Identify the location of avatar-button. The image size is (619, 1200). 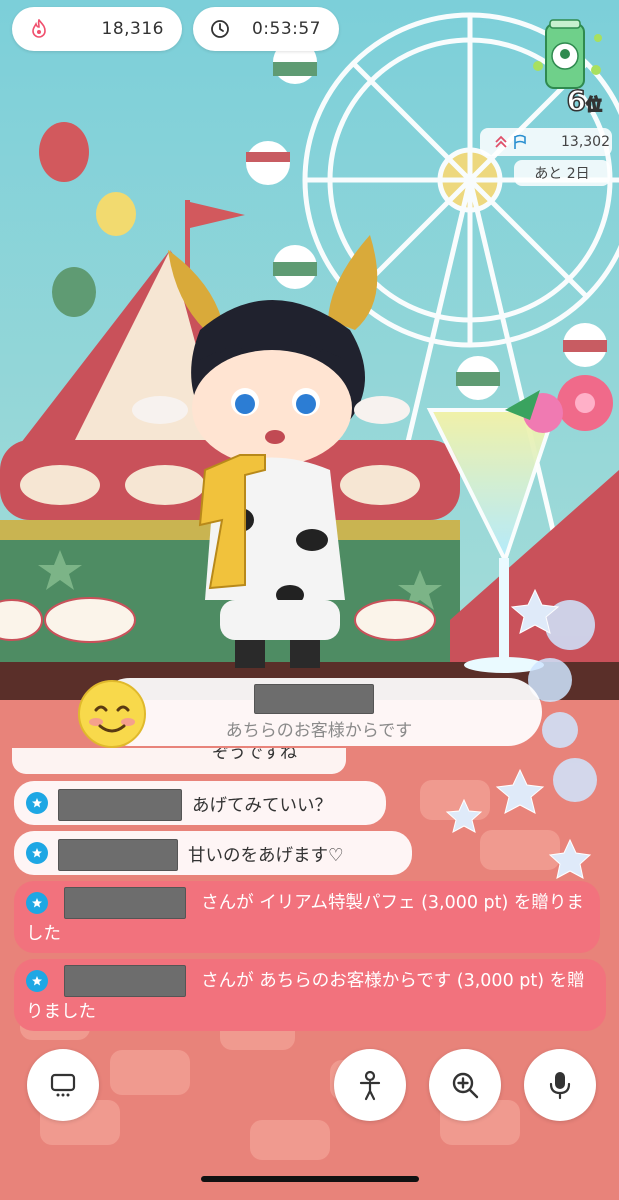
(370, 1085).